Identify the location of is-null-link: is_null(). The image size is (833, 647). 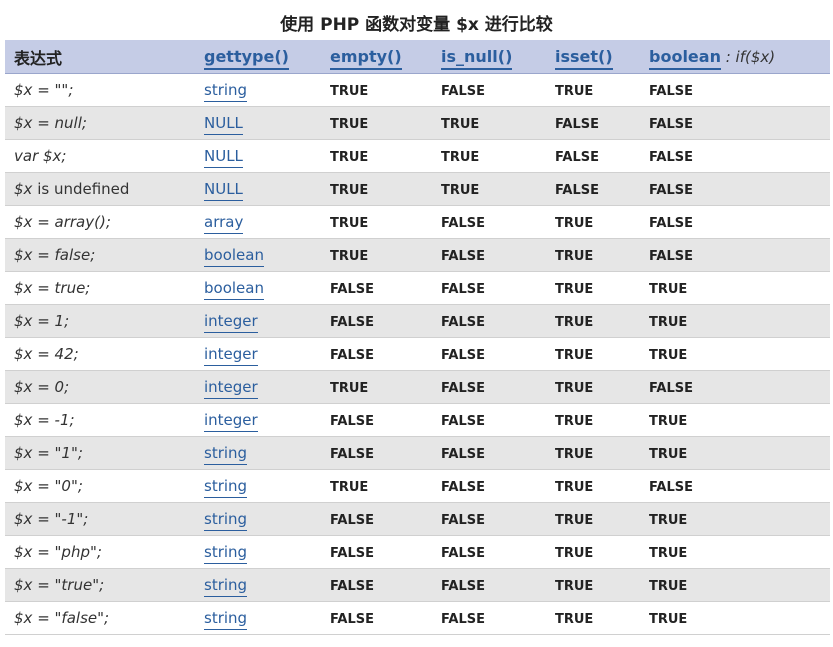
(477, 58).